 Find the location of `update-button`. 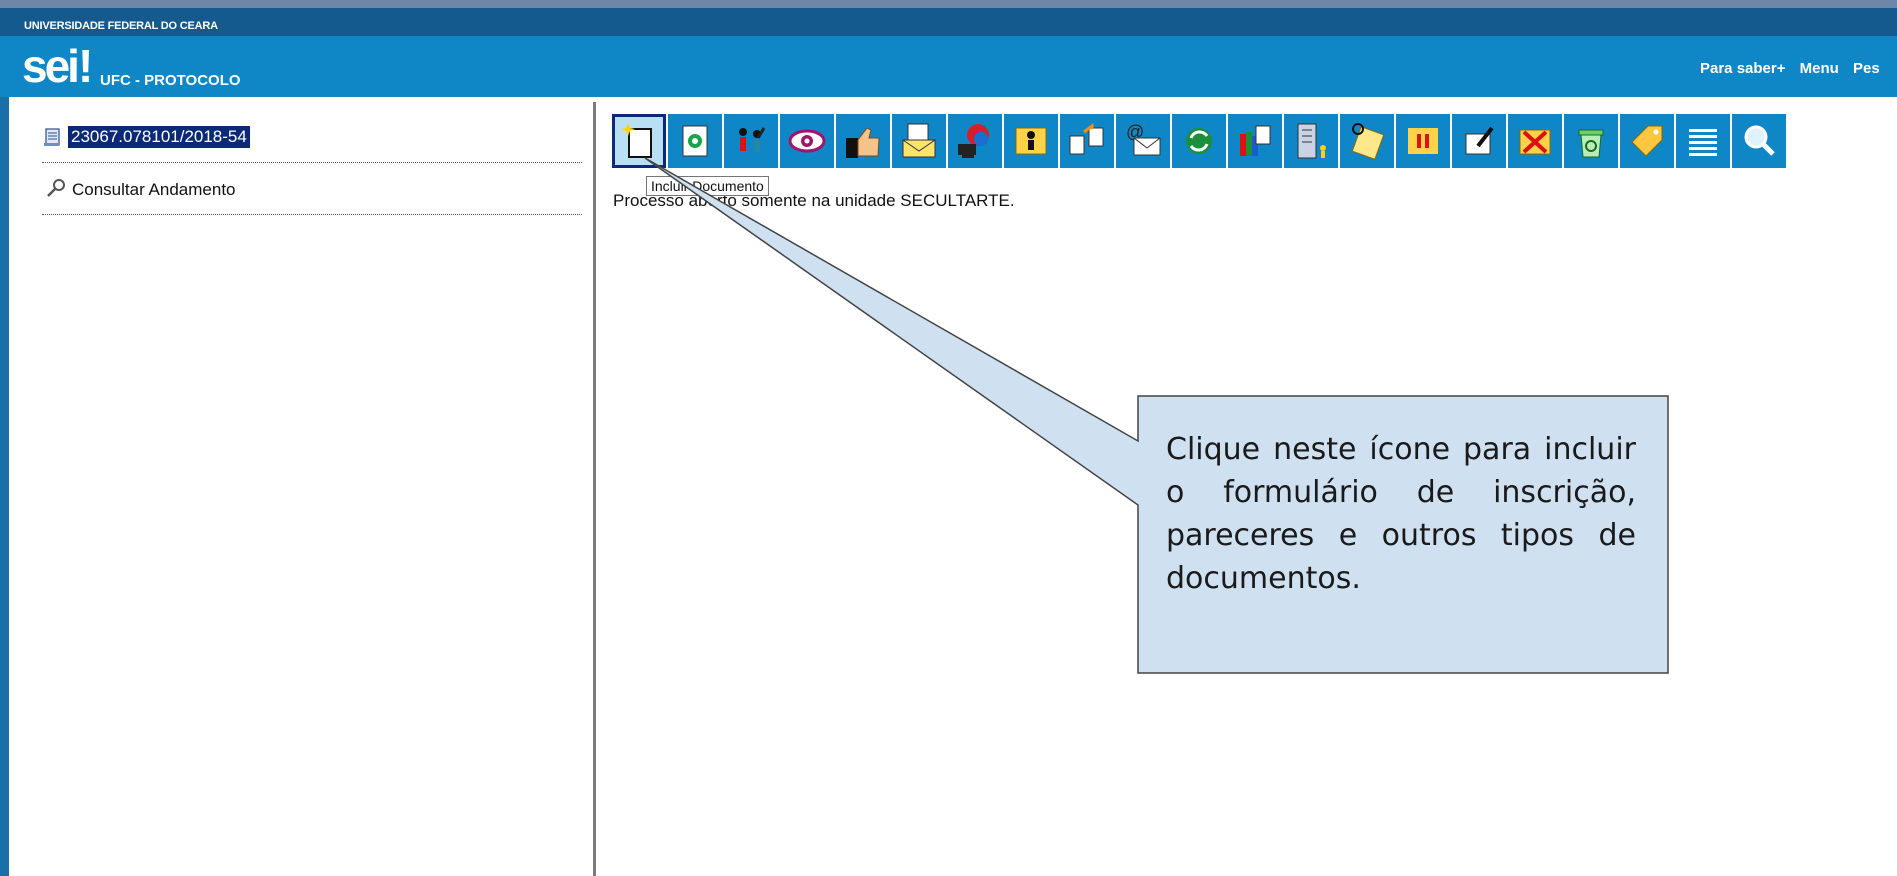

update-button is located at coordinates (1199, 141).